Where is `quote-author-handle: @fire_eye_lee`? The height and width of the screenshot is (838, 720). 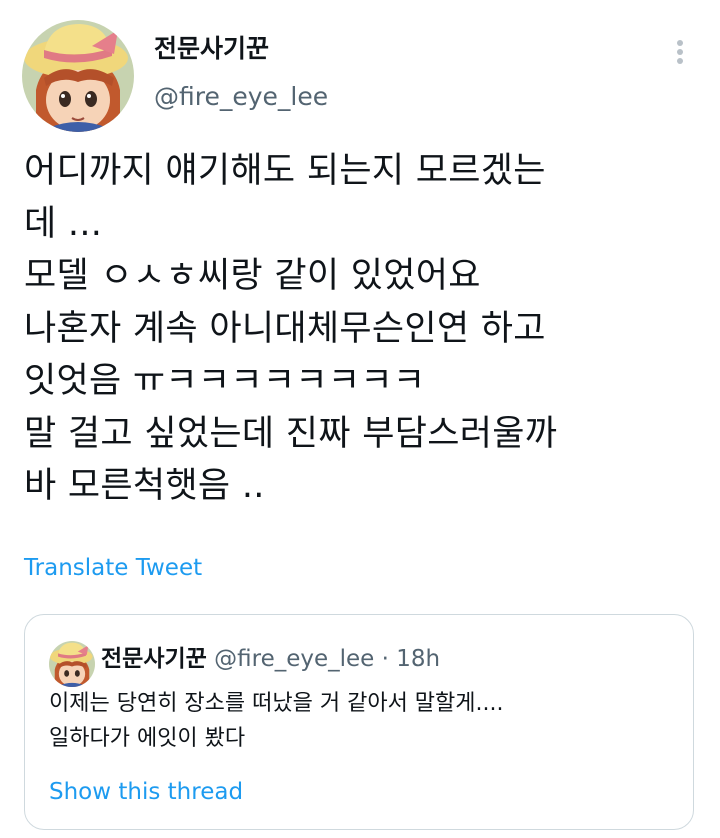 quote-author-handle: @fire_eye_lee is located at coordinates (294, 659).